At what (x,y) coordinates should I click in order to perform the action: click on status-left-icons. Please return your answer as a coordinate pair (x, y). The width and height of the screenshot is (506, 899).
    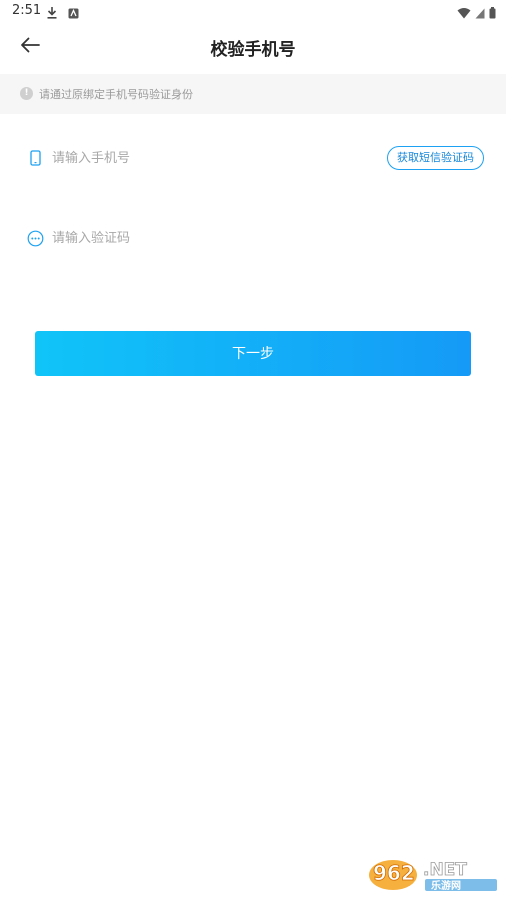
    Looking at the image, I should click on (62, 13).